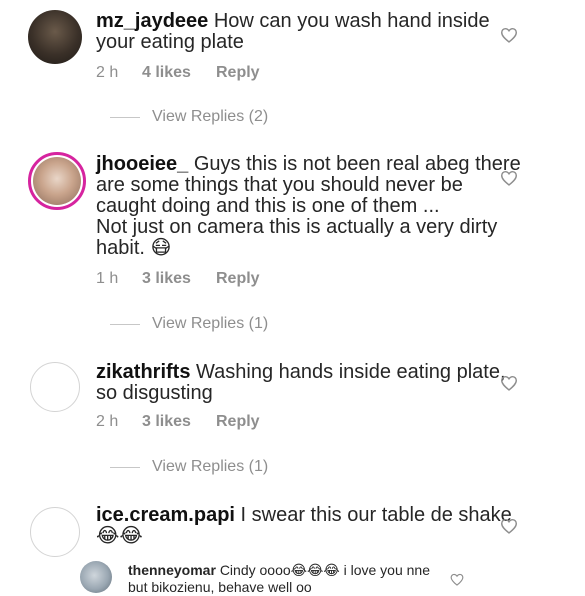 This screenshot has width=585, height=596. I want to click on view-replies-button: View Replies (2), so click(189, 117).